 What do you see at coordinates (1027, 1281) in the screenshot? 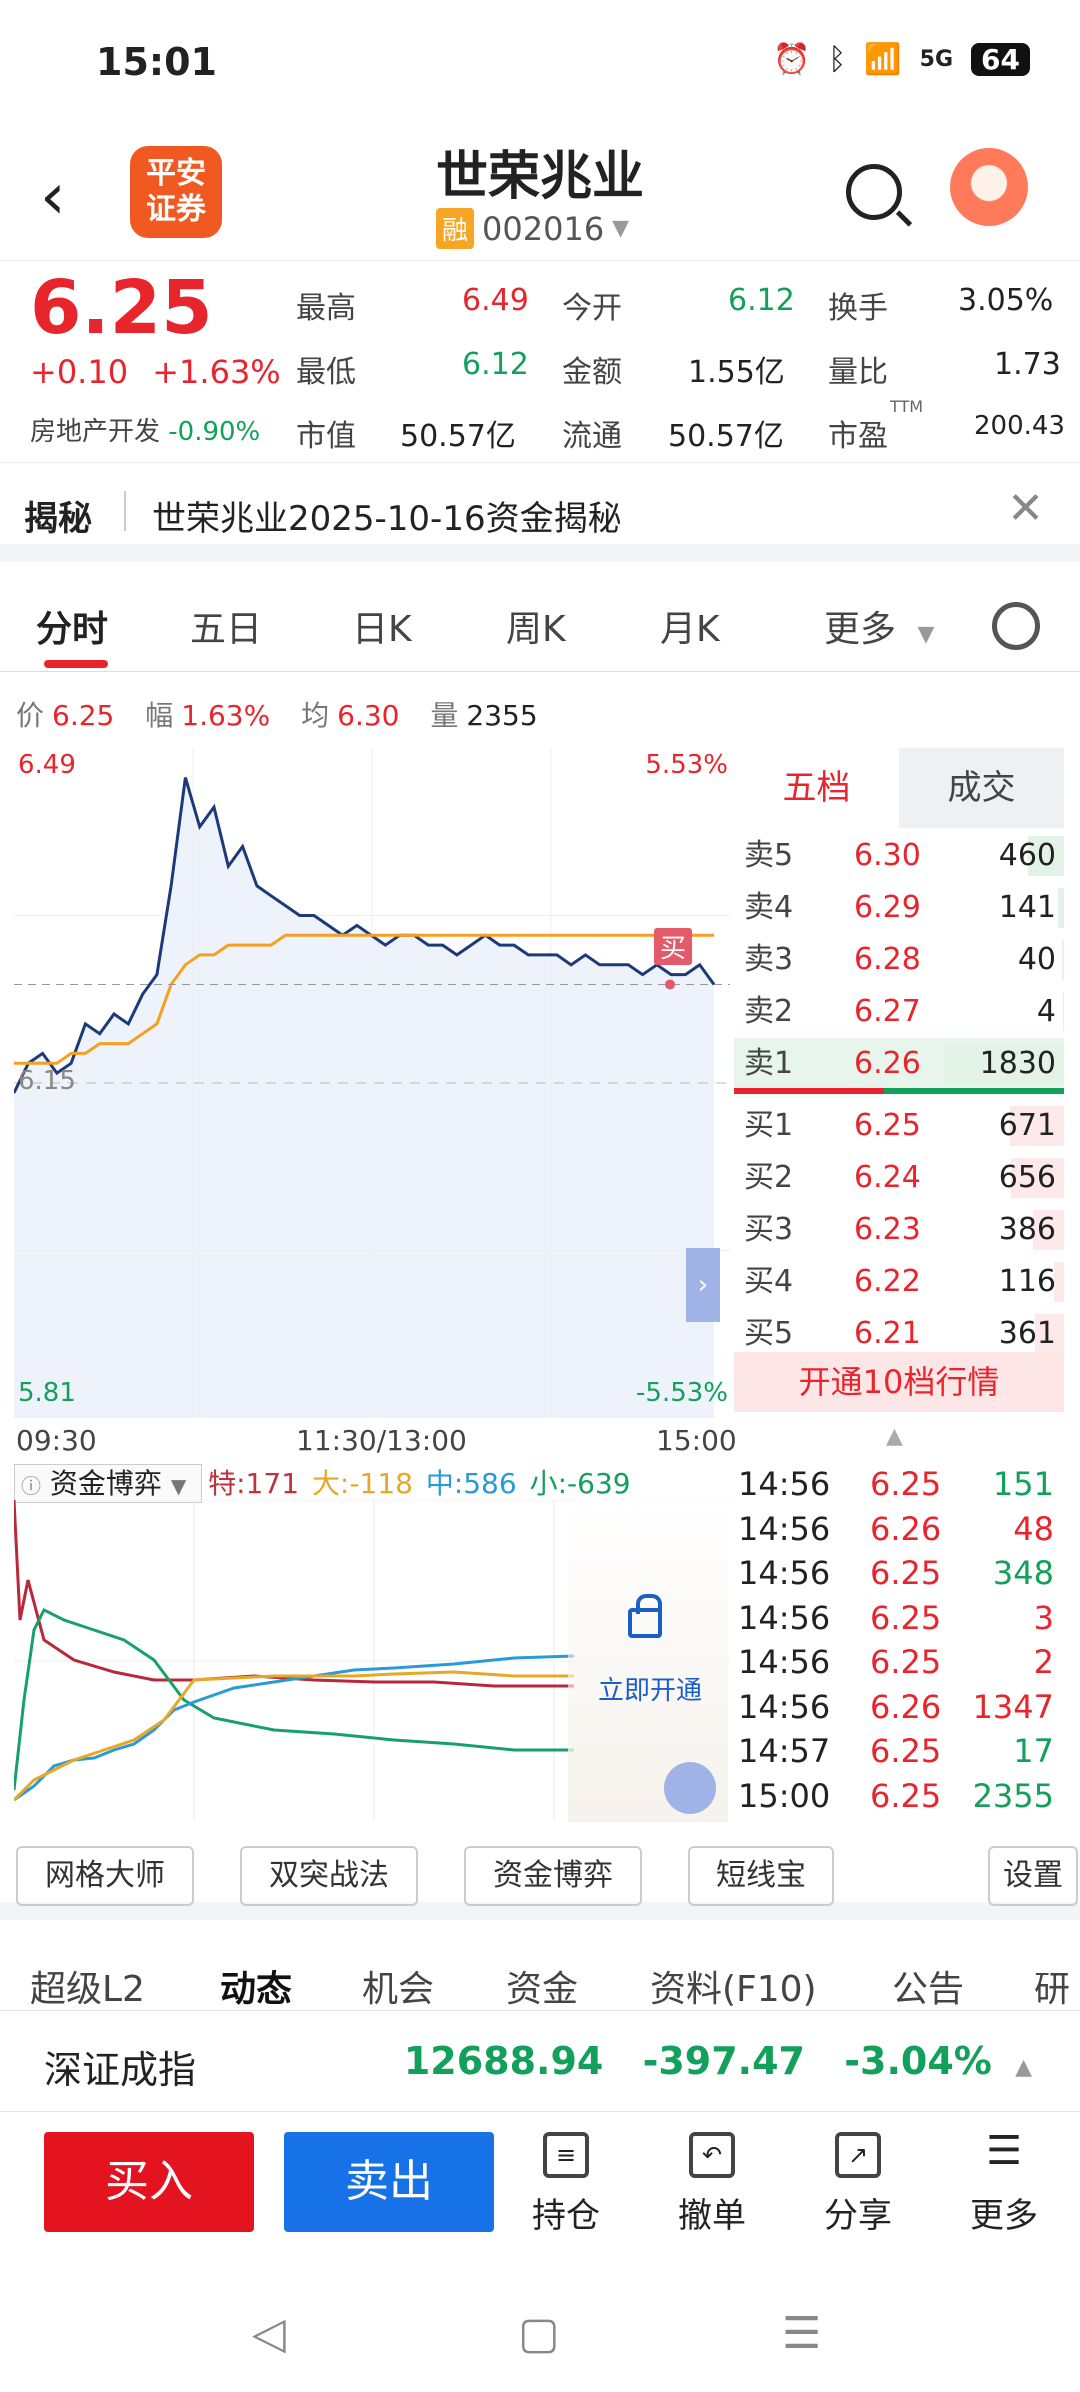
I see `level-volume: 116` at bounding box center [1027, 1281].